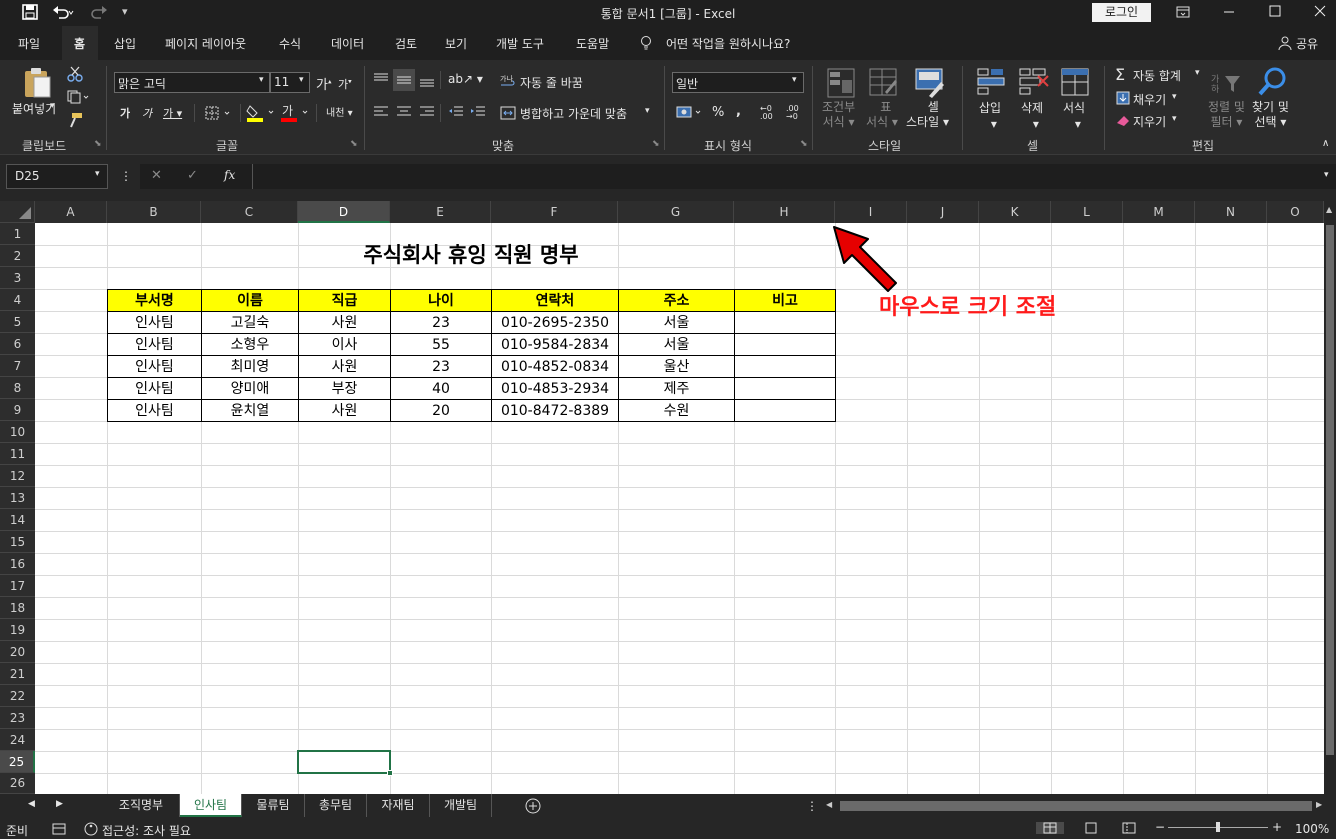 This screenshot has height=839, width=1336. Describe the element at coordinates (676, 388) in the screenshot. I see `table-cell: 제주` at that location.